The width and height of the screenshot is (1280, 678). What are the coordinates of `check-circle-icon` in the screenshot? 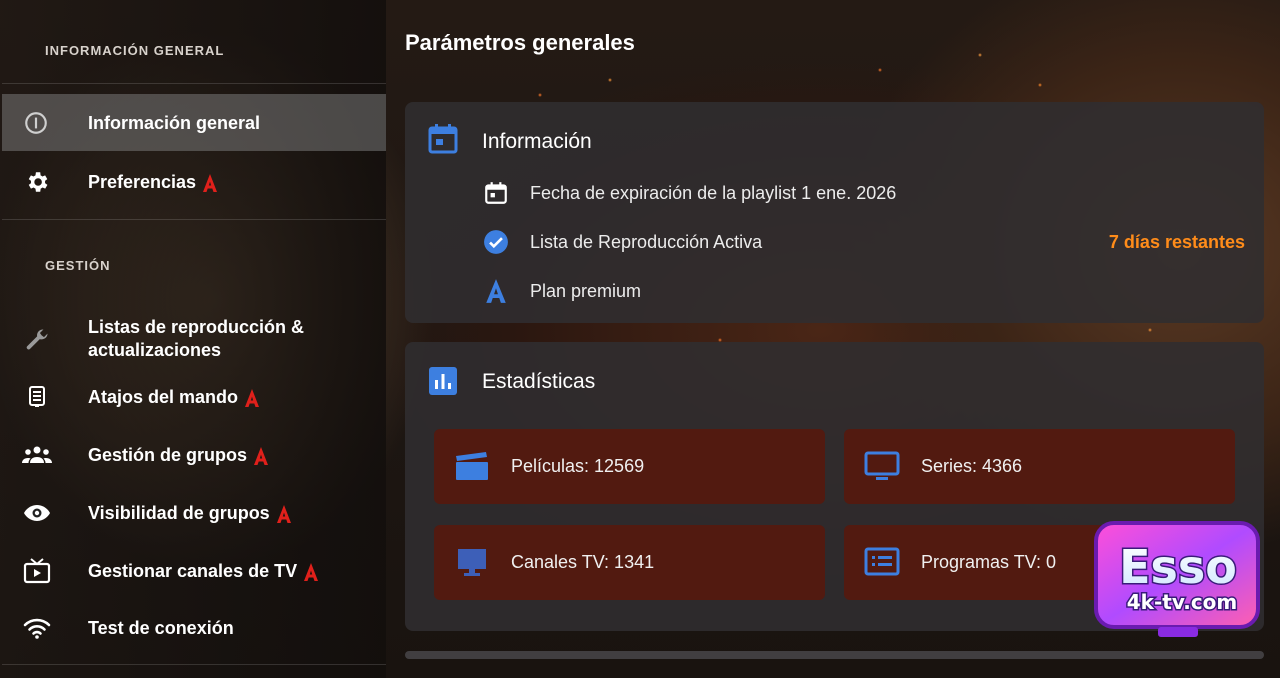 It's located at (496, 242).